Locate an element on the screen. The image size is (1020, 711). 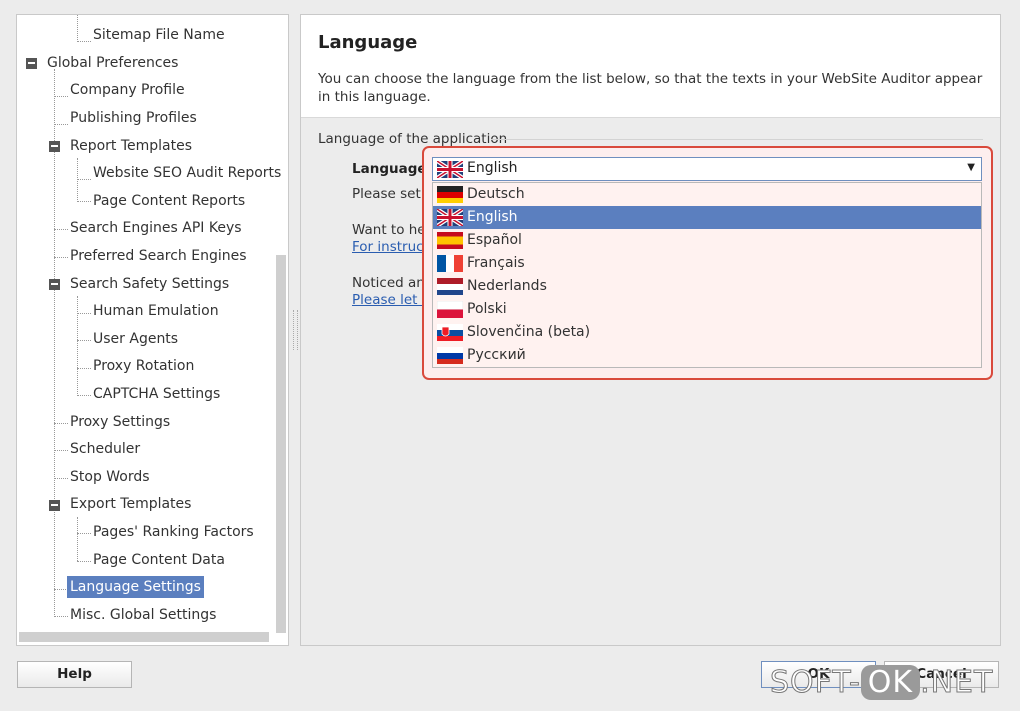
language-option-francais: Français is located at coordinates (707, 263).